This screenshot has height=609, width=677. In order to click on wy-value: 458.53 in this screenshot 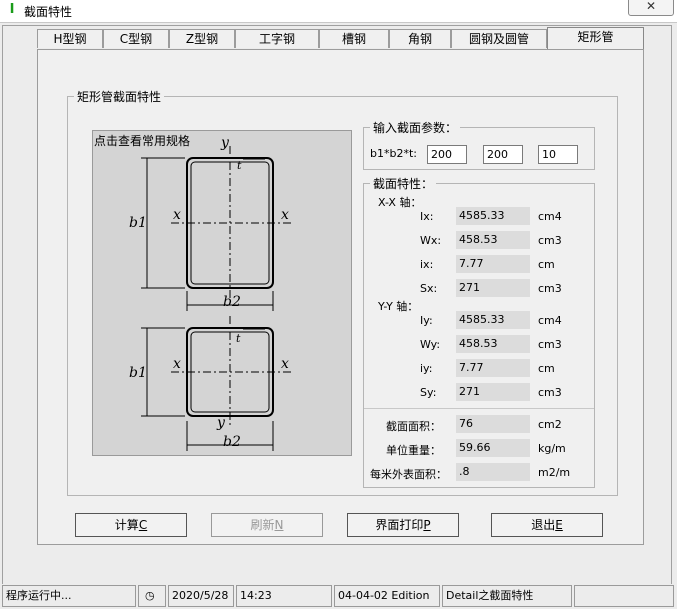, I will do `click(493, 344)`.